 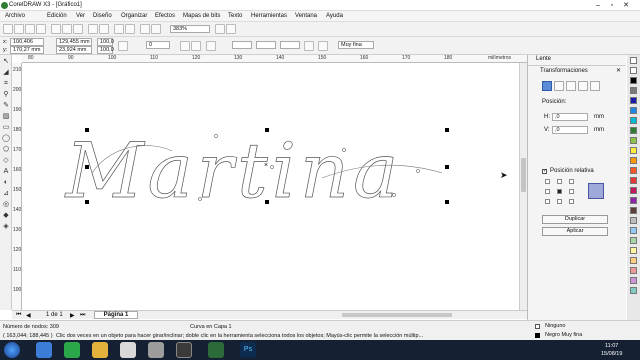 I want to click on y-position-field: 170,27 mm, so click(x=27, y=50).